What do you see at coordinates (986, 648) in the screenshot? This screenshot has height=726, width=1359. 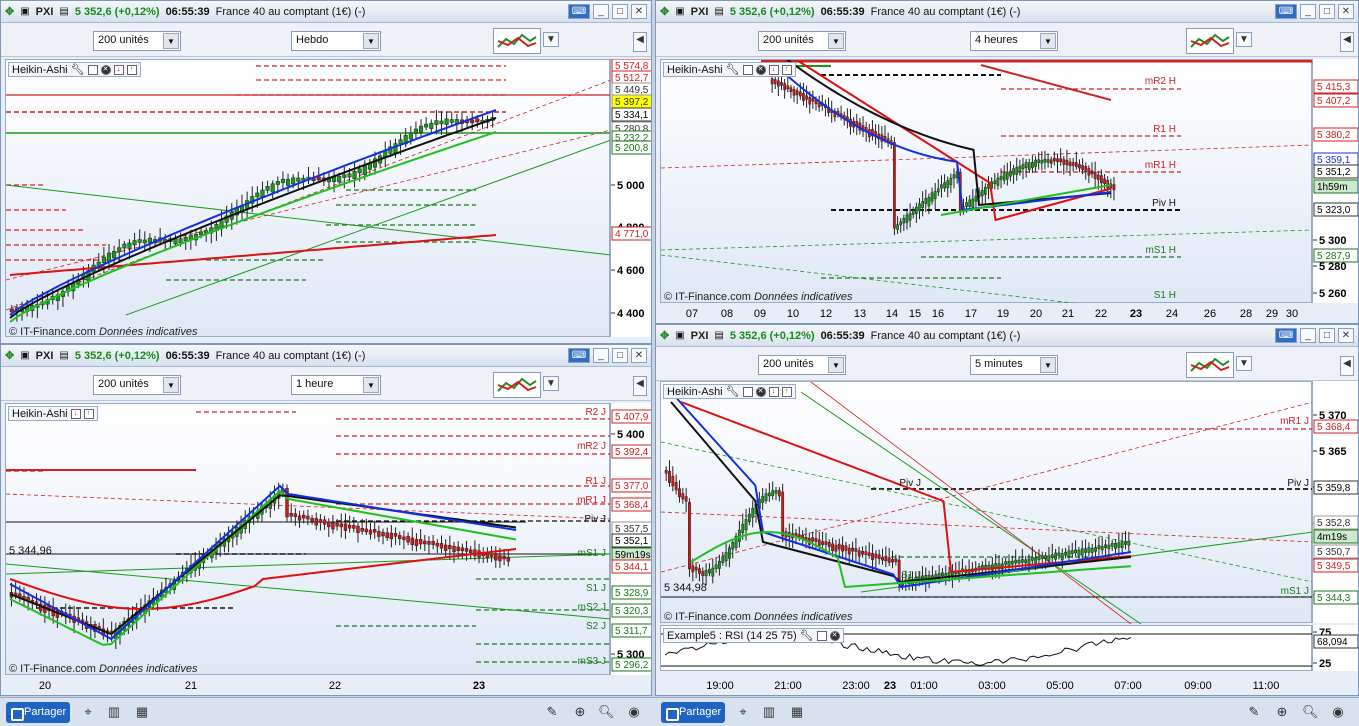 I see `rsi-panel: Example5 : RSI (14 25 75) 🔧︎ ✕` at bounding box center [986, 648].